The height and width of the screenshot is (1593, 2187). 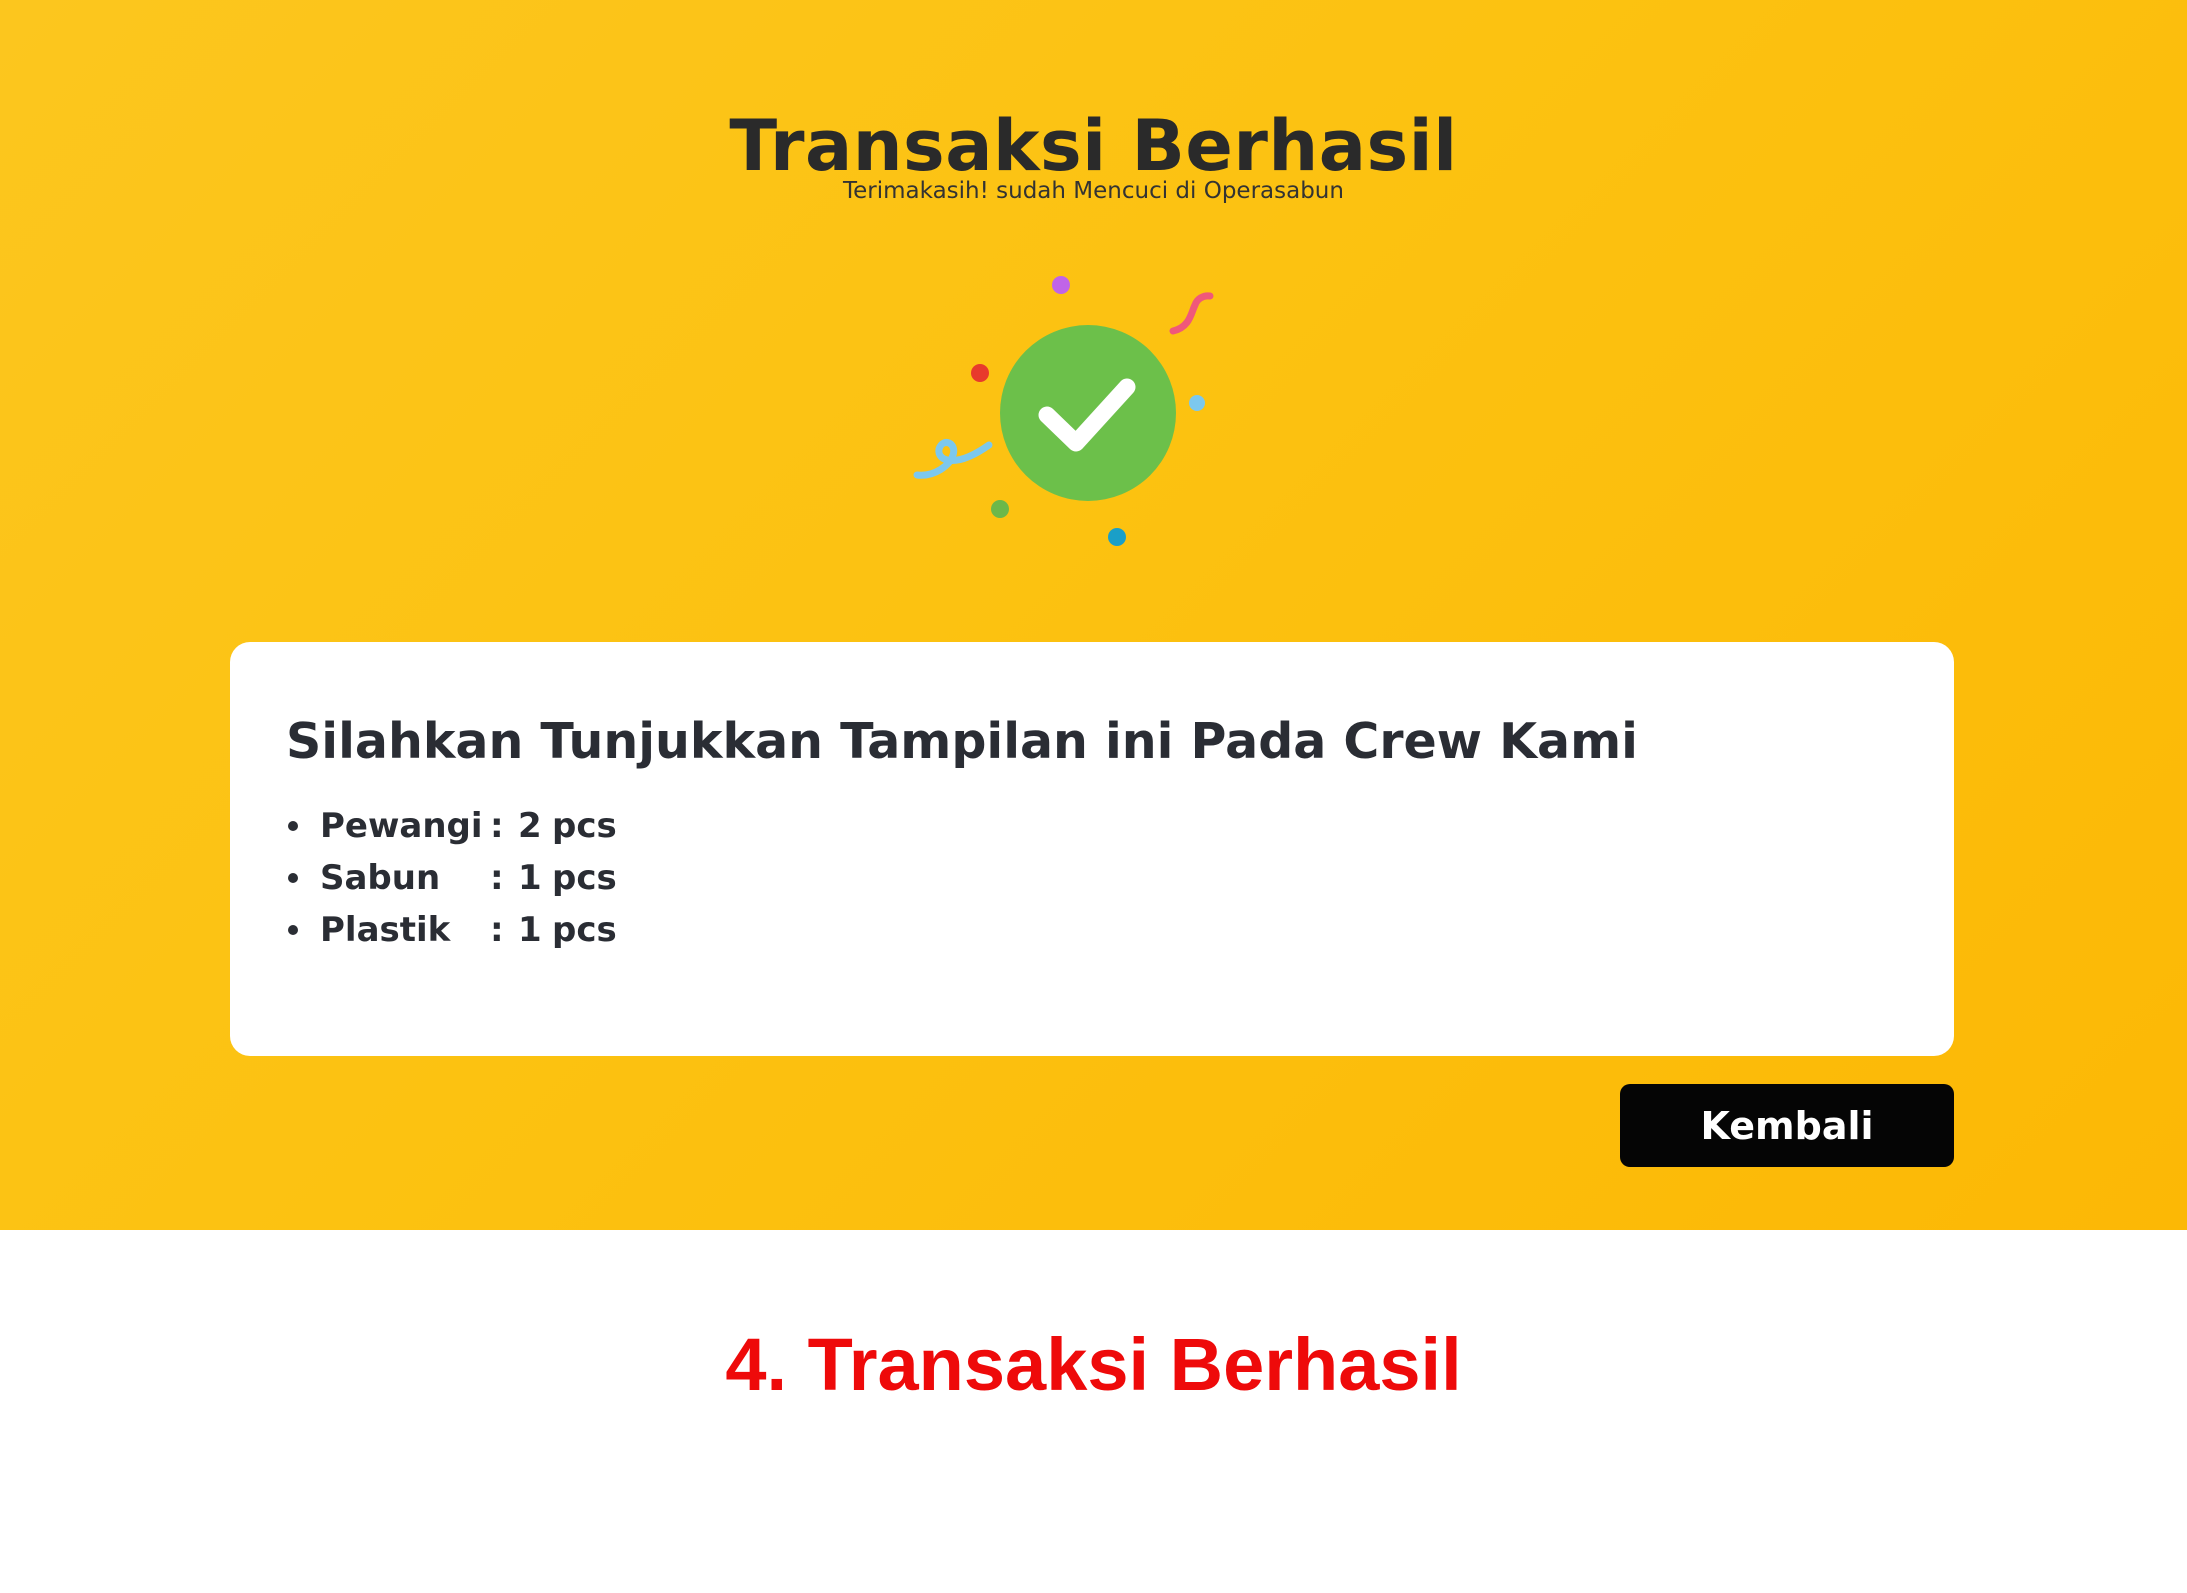 I want to click on item-name: Pewangi, so click(x=401, y=826).